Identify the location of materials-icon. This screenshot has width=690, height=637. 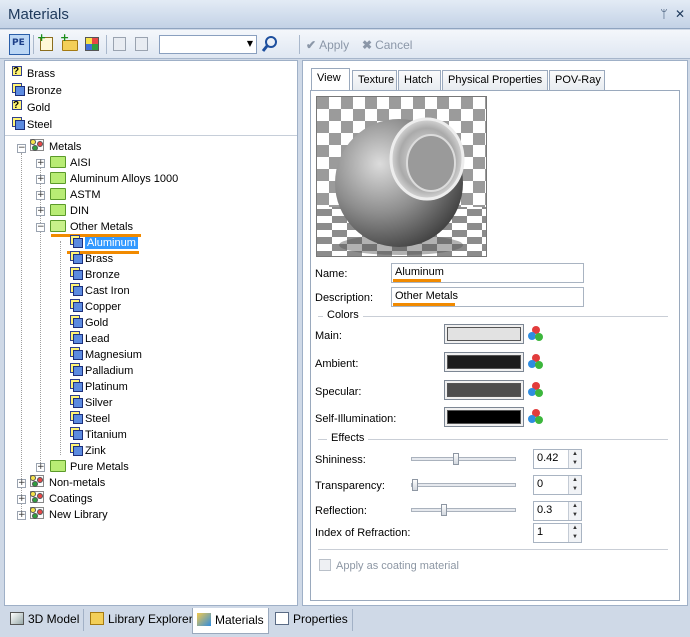
(204, 619).